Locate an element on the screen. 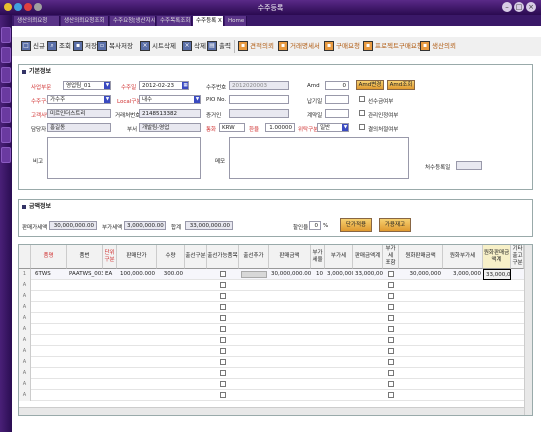  price-apply-button: 단가적용 is located at coordinates (356, 225).